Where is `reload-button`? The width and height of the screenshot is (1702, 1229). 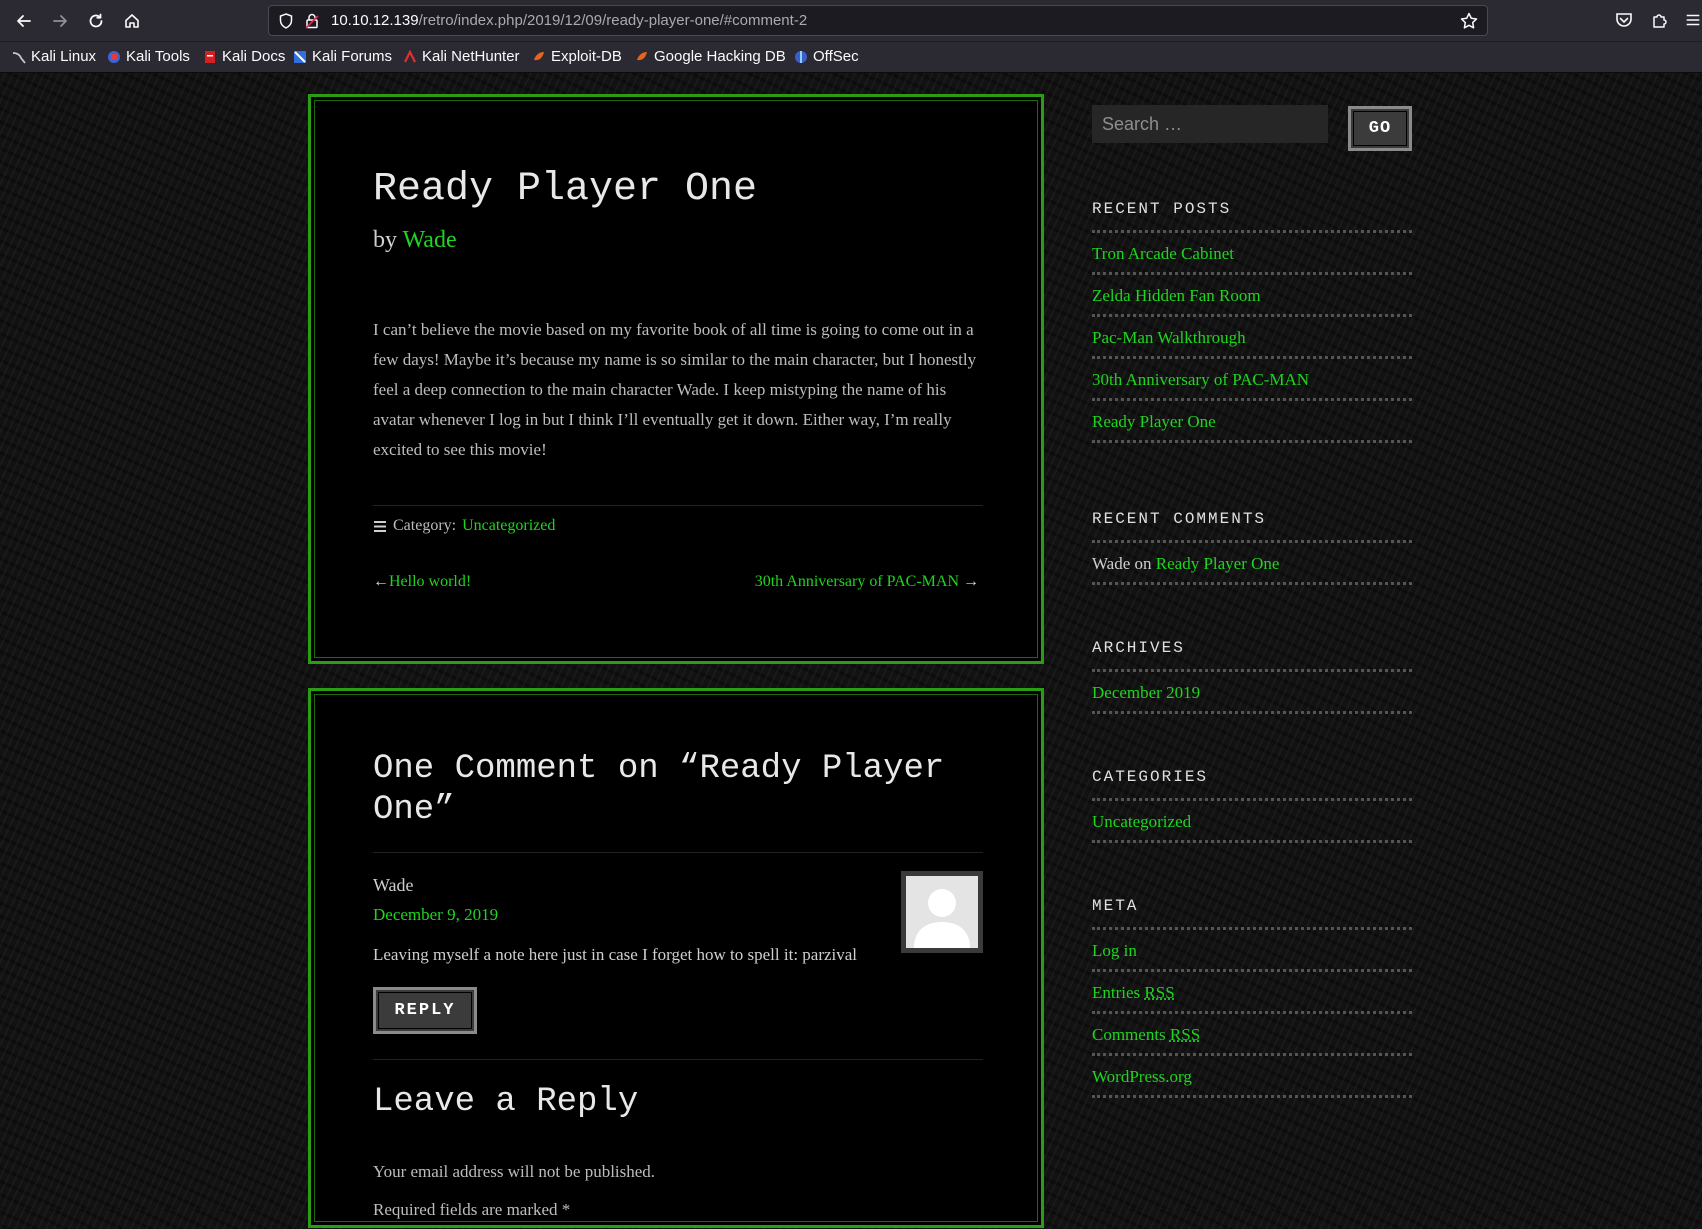 reload-button is located at coordinates (96, 21).